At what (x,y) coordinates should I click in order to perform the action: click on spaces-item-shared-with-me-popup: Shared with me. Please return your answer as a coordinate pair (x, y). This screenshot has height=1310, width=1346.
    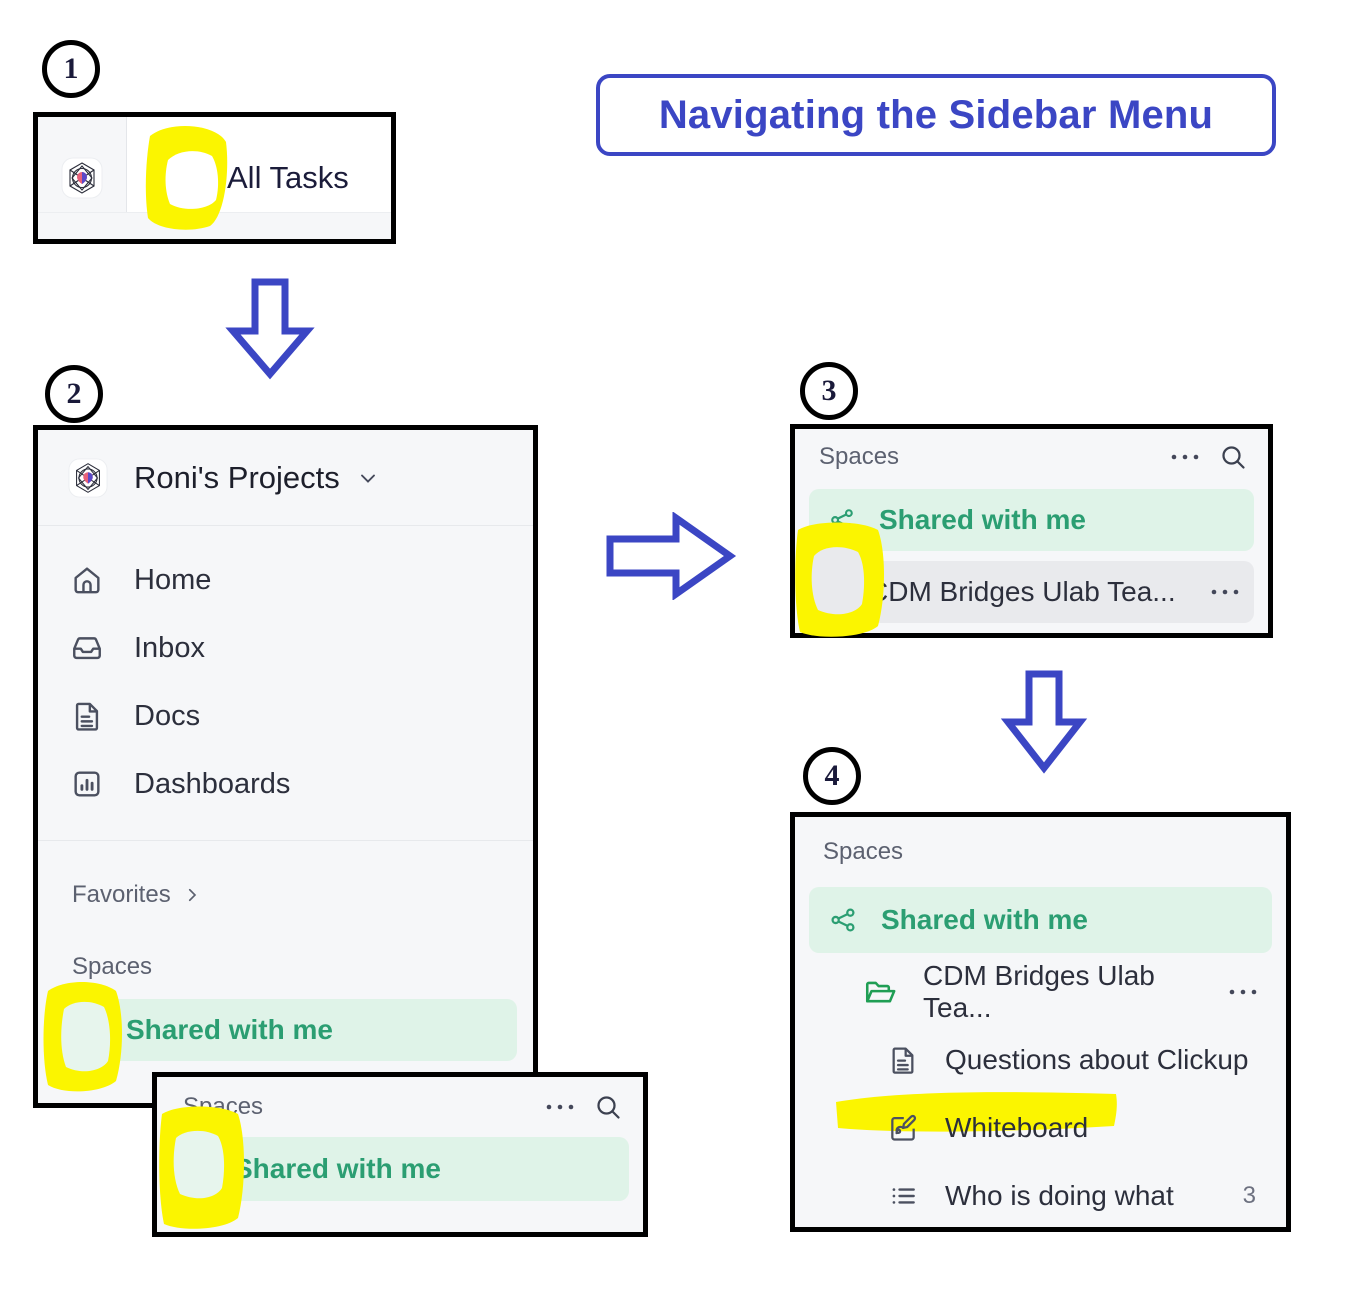
    Looking at the image, I should click on (400, 1169).